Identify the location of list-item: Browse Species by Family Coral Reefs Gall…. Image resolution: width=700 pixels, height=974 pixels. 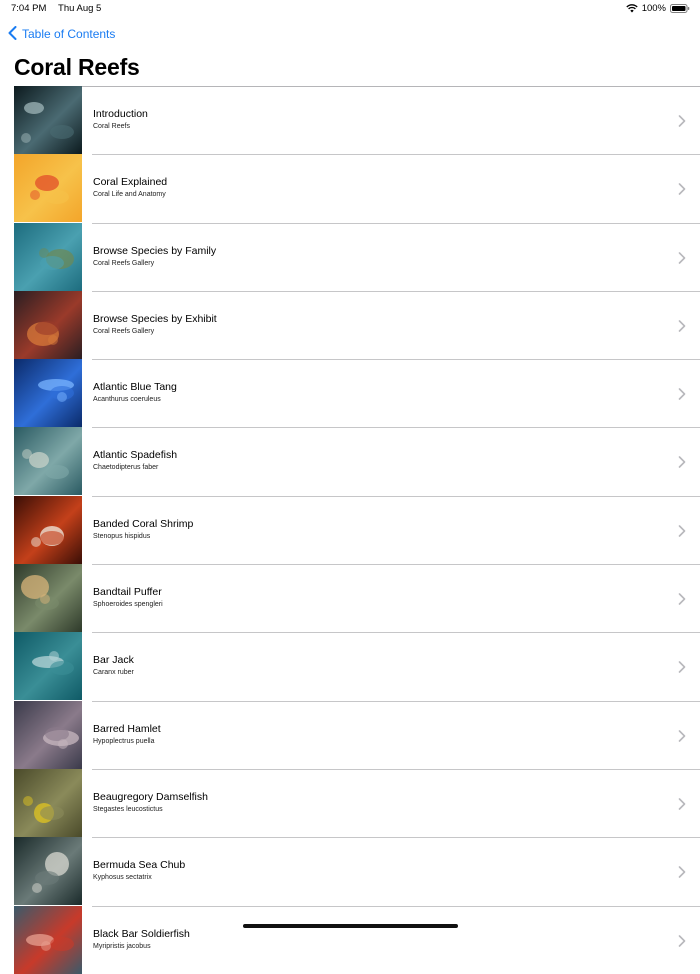
(350, 256).